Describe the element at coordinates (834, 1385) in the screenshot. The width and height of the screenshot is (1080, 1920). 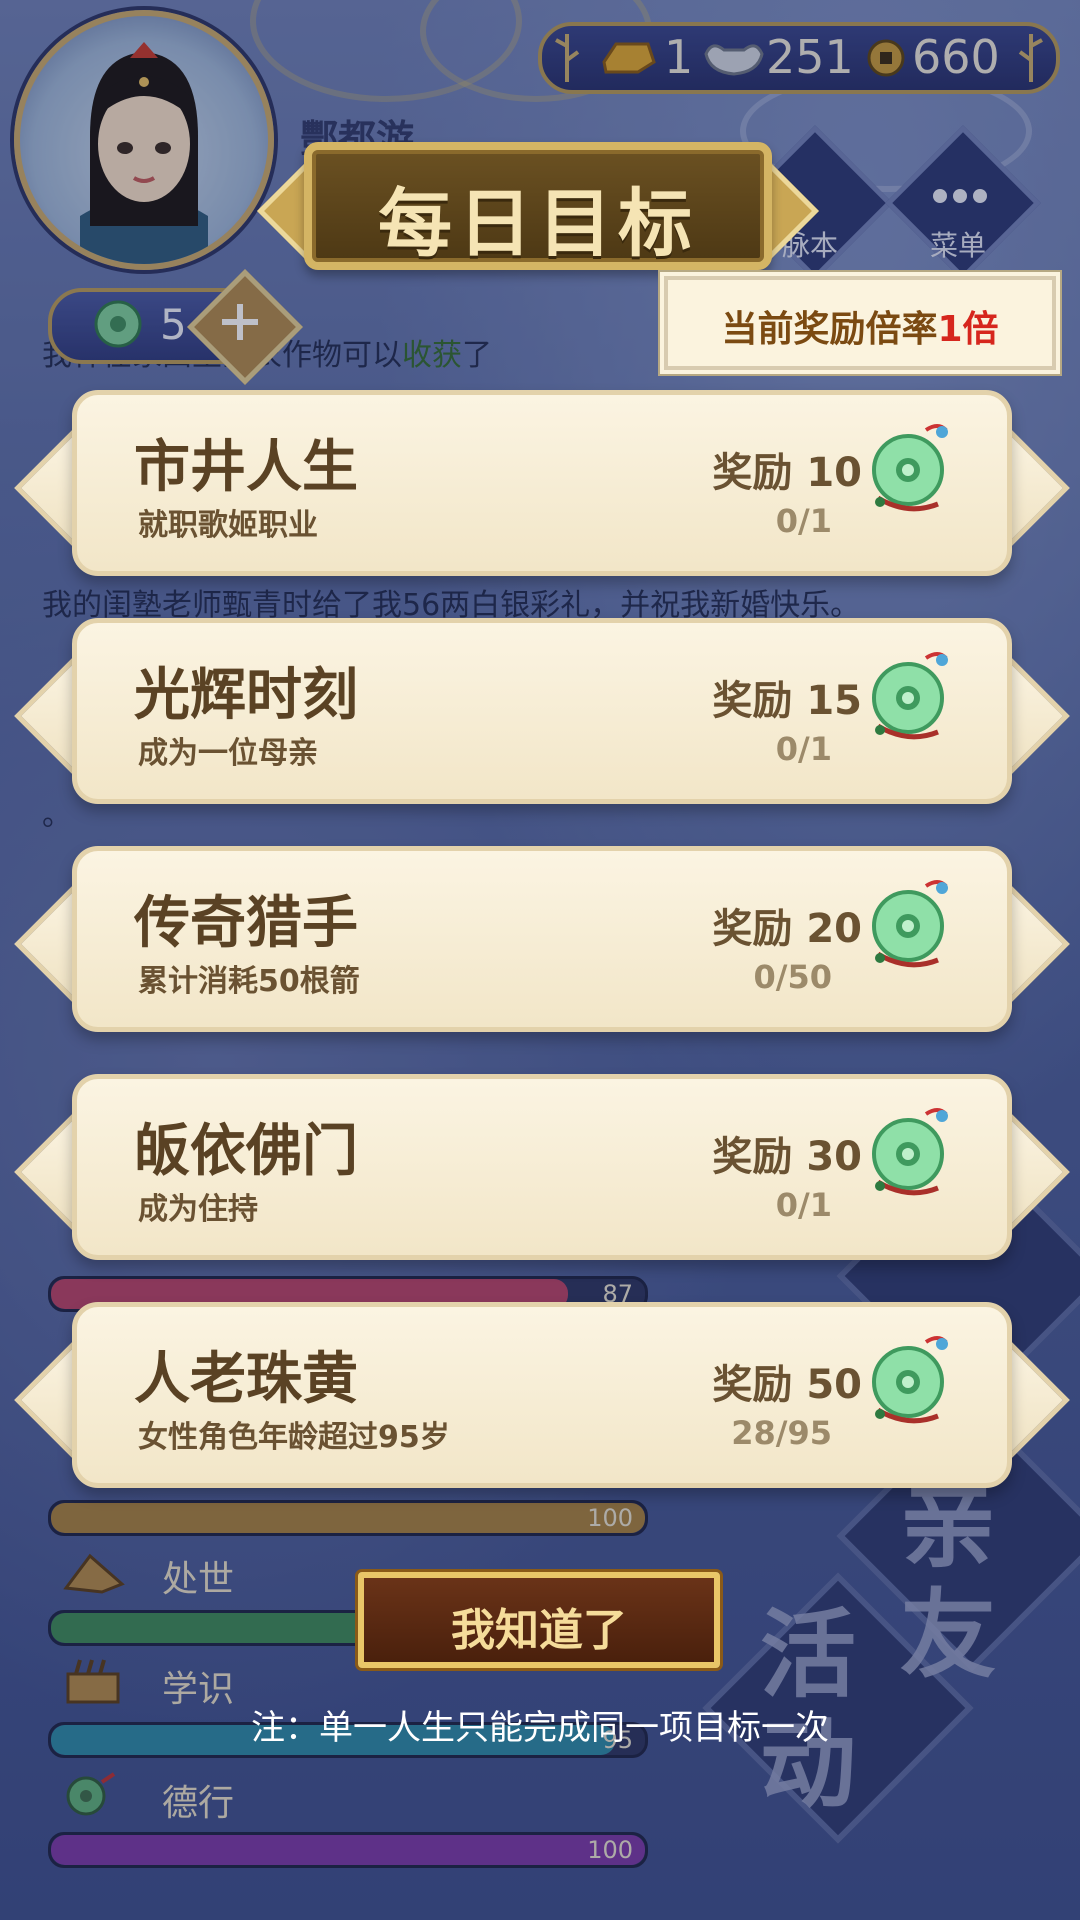
I see `goal-reward-amount: 50` at that location.